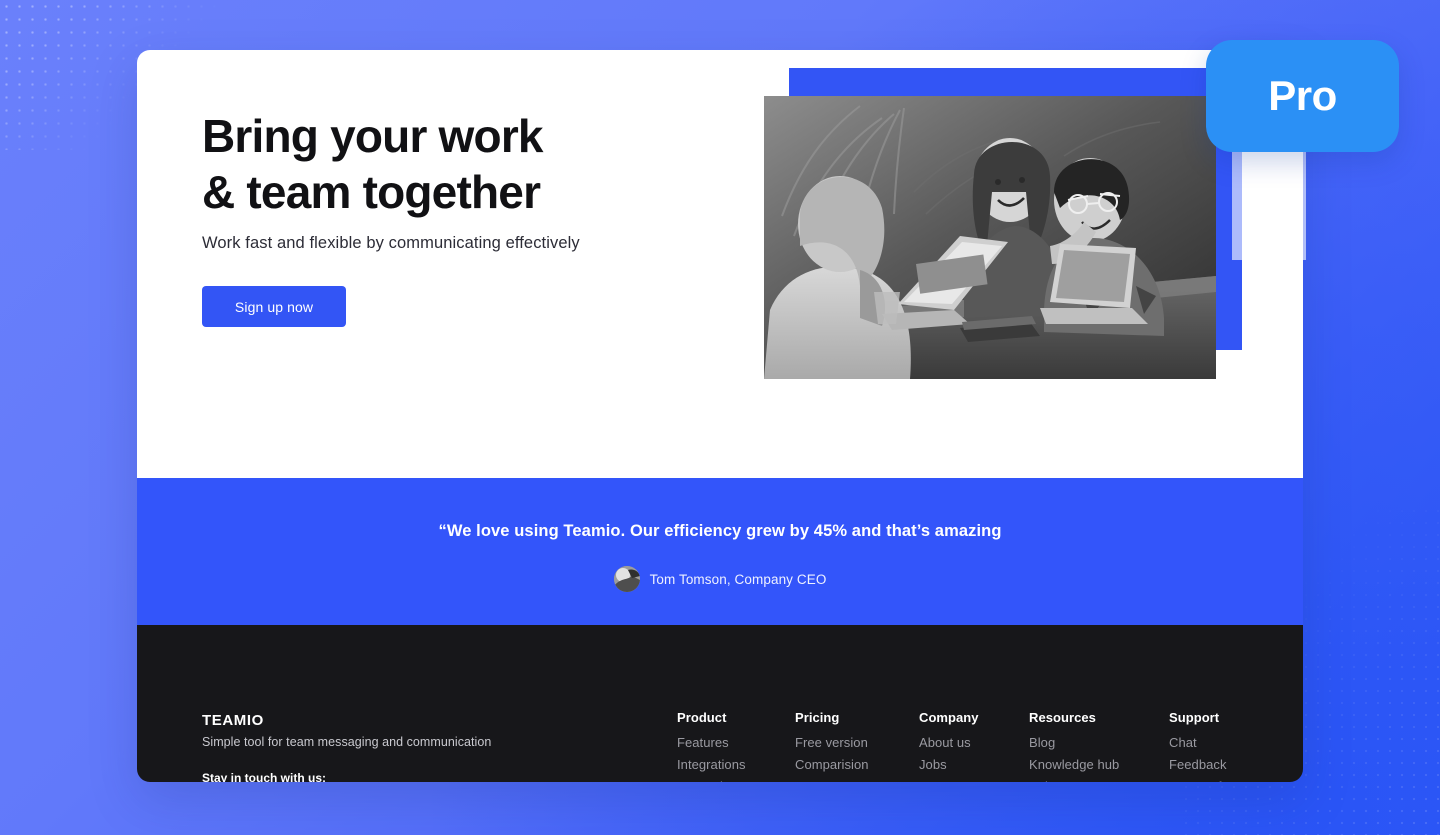  I want to click on footer-link-about-us: About us, so click(974, 742).